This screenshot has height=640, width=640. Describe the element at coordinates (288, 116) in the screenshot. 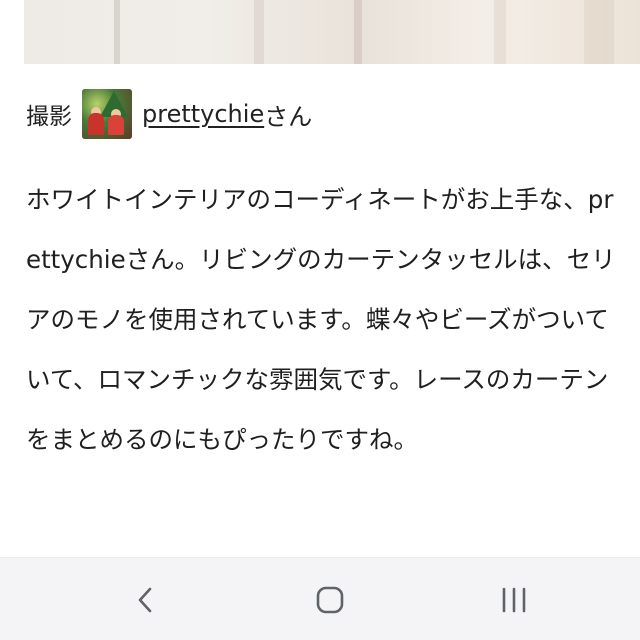

I see `username-suffix: さん` at that location.